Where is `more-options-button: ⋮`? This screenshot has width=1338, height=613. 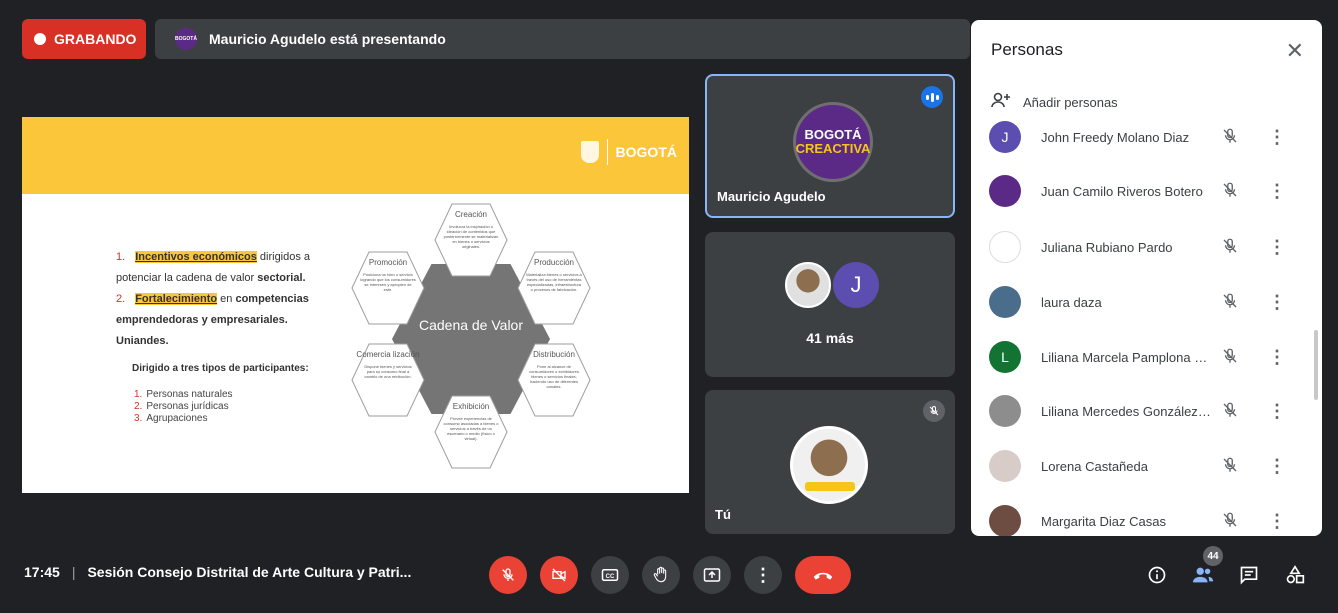
more-options-button: ⋮ is located at coordinates (763, 575).